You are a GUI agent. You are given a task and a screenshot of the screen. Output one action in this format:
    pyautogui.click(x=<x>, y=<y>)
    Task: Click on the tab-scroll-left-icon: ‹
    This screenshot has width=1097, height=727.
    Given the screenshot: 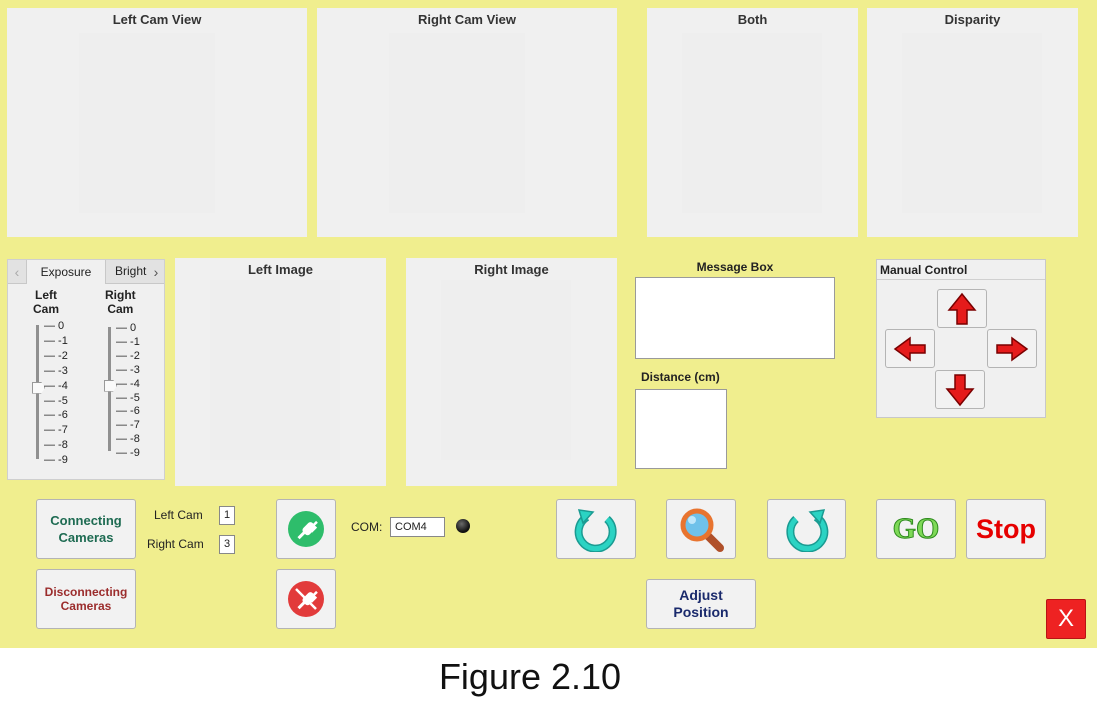 What is the action you would take?
    pyautogui.click(x=17, y=272)
    